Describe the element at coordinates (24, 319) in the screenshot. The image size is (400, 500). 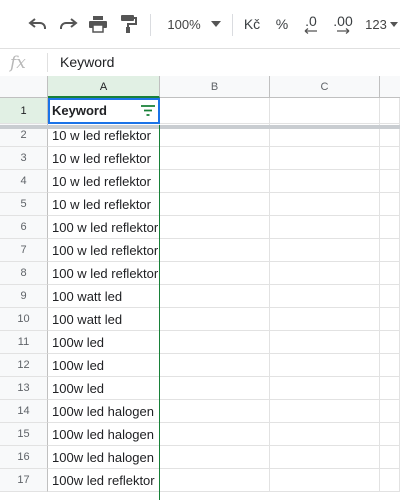
I see `row-header: 10` at that location.